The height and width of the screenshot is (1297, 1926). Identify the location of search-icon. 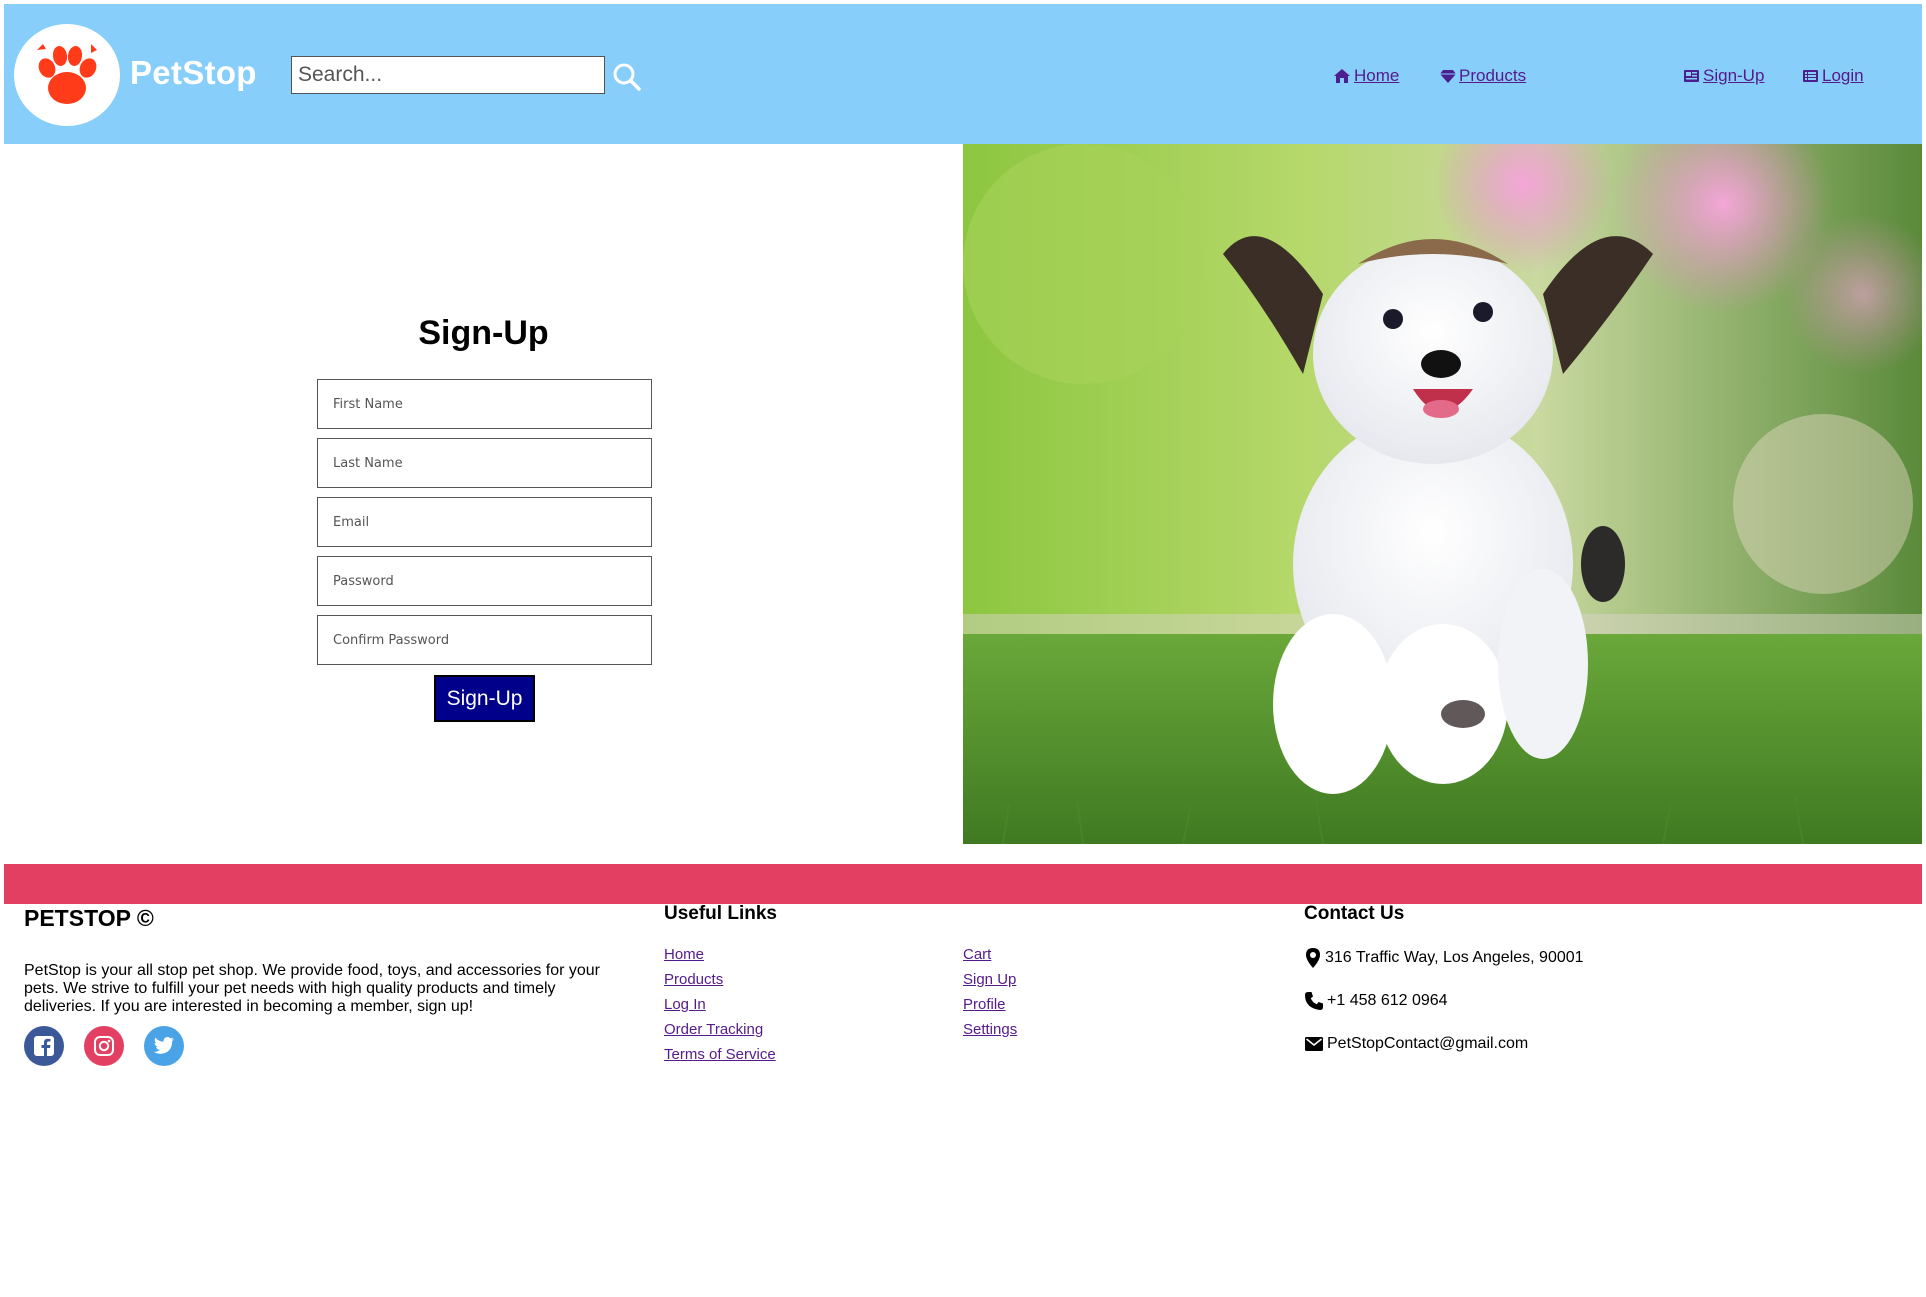
(627, 77).